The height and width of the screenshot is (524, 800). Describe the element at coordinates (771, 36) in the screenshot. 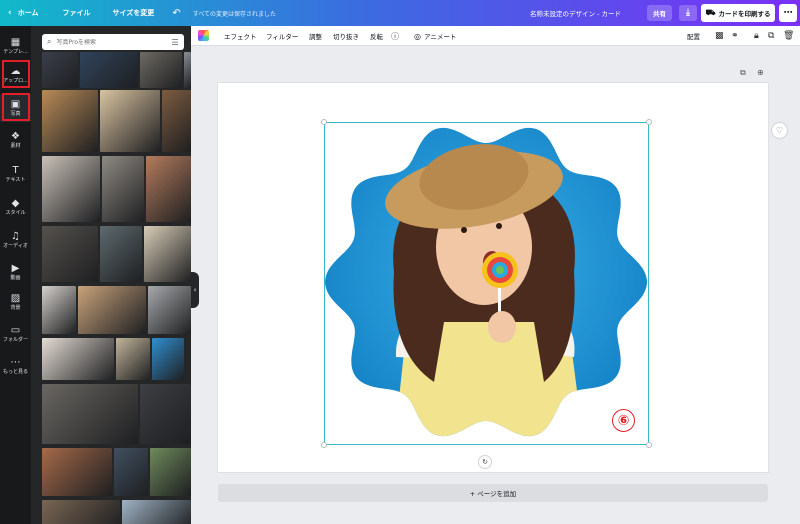

I see `duplicate-icon: ⧉` at that location.